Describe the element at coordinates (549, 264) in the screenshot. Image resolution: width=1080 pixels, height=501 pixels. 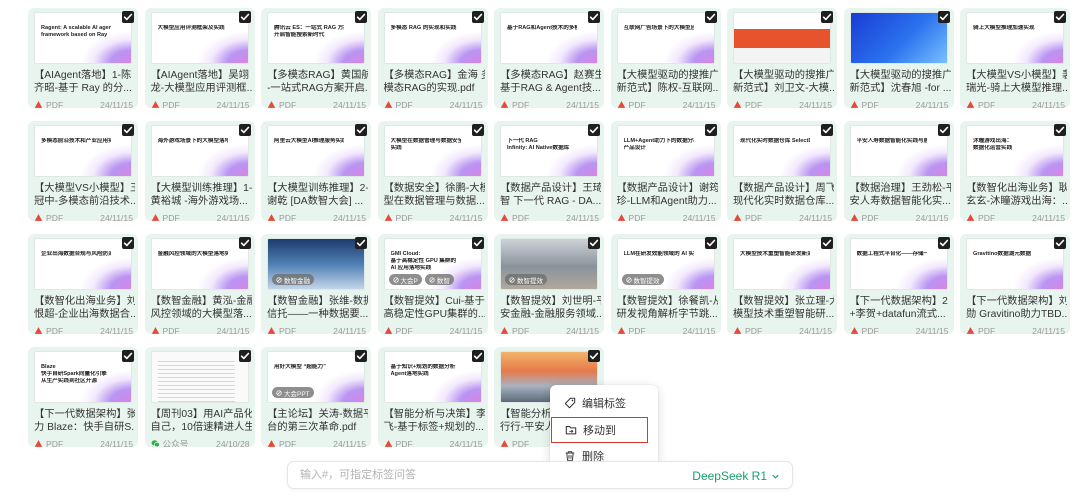
I see `file-thumbnail: 数智提效` at that location.